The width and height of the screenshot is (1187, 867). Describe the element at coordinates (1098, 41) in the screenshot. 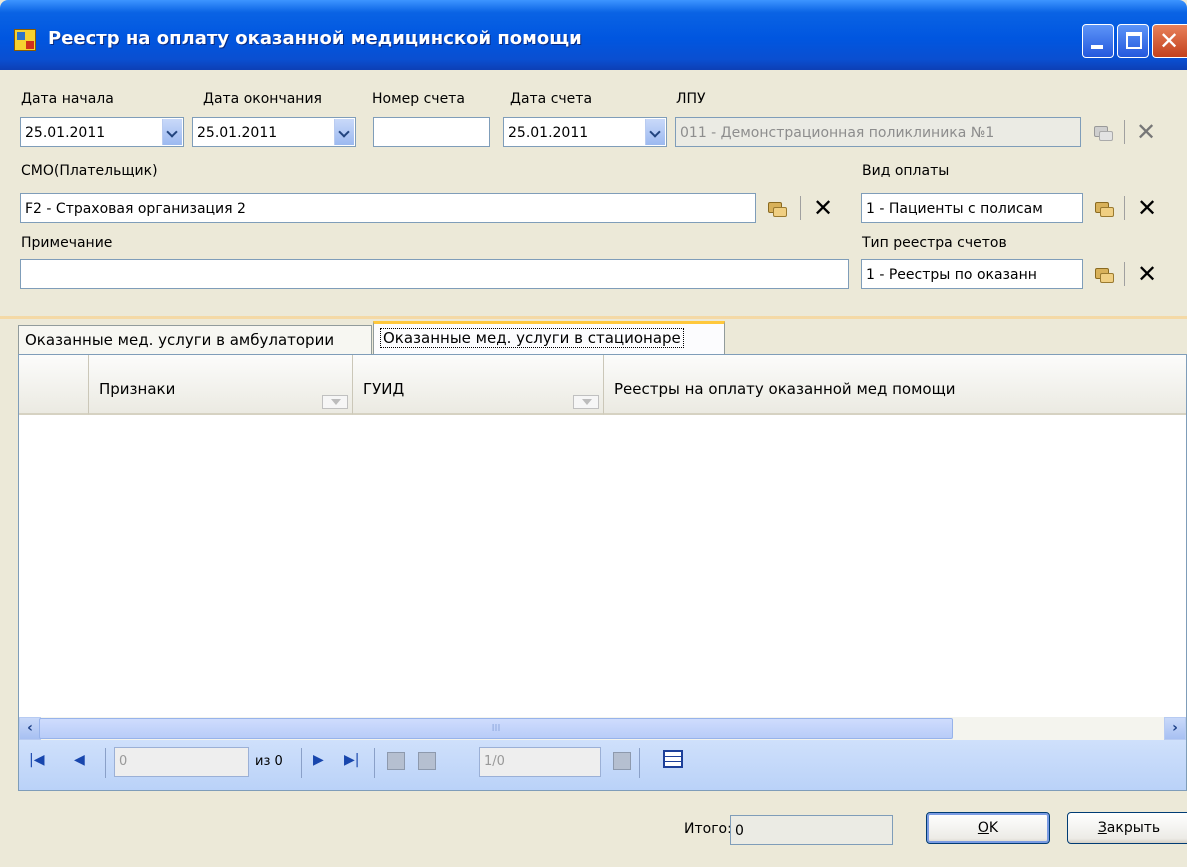

I see `minimize-button` at that location.